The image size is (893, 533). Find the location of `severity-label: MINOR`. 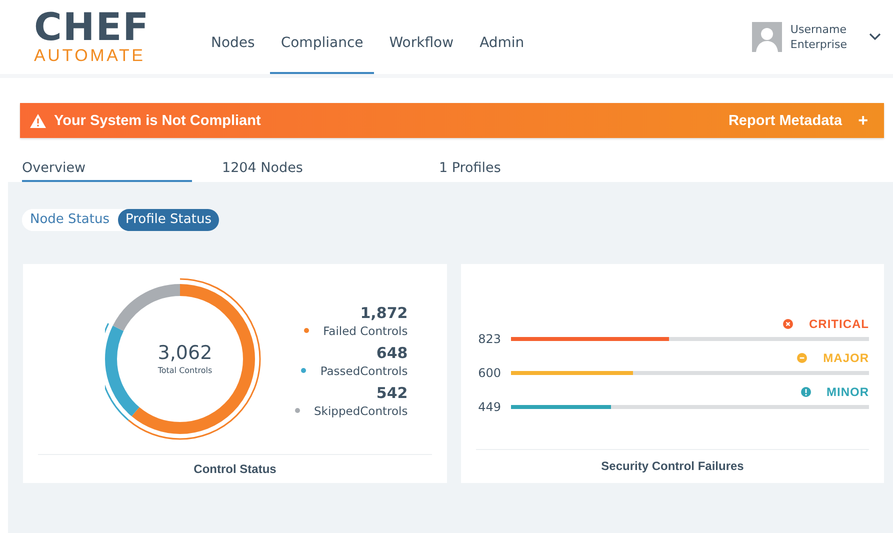

severity-label: MINOR is located at coordinates (847, 392).